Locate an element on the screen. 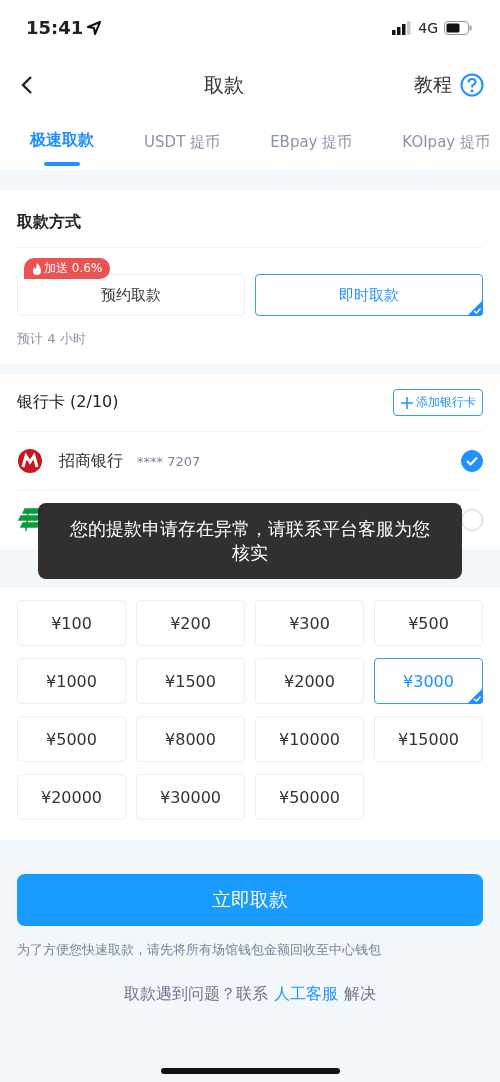 The width and height of the screenshot is (500, 1082). location-arrow-icon is located at coordinates (94, 27).